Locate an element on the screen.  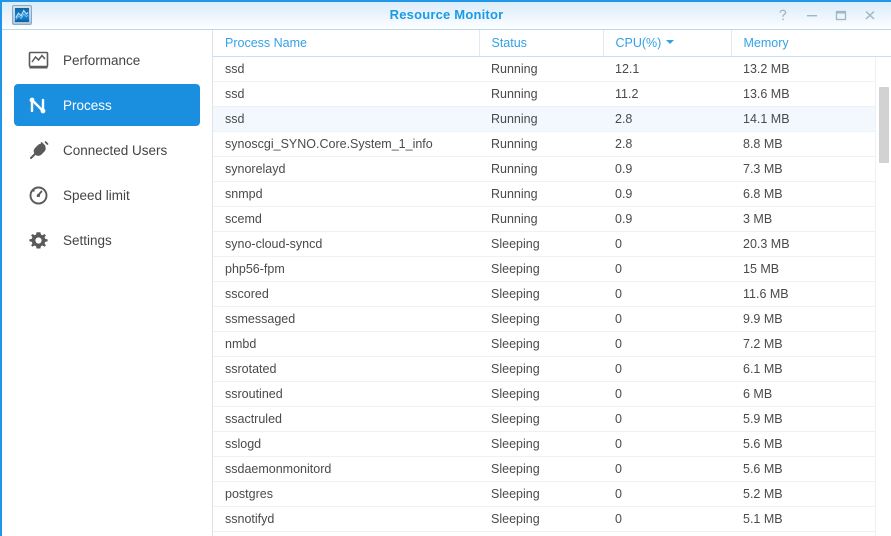
table-row: ssdaemonmonitord Sleeping 0 5.6 MB is located at coordinates (552, 469).